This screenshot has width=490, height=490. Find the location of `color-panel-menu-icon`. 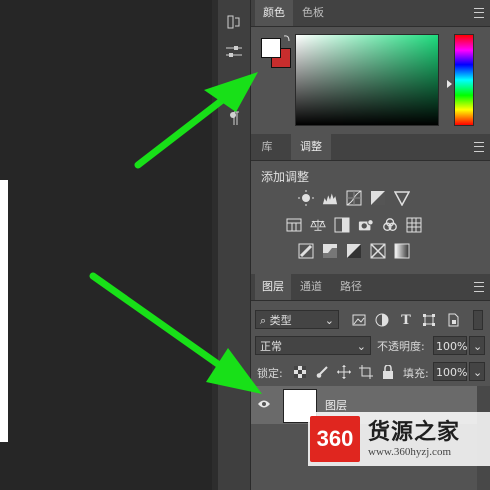

color-panel-menu-icon is located at coordinates (479, 13).